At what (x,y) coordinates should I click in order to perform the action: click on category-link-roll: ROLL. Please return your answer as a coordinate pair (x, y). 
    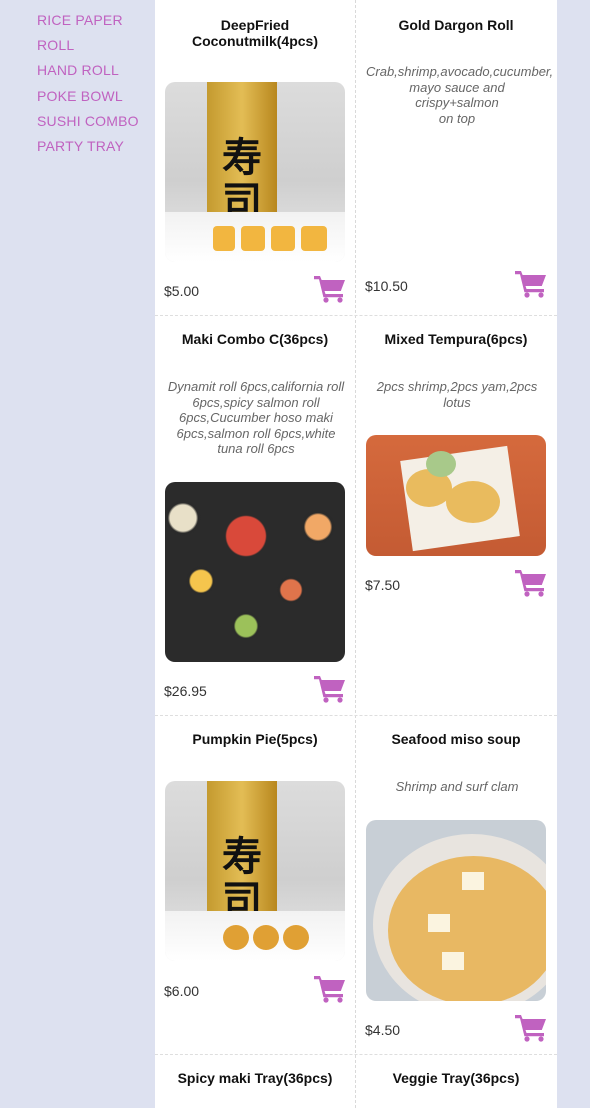
    Looking at the image, I should click on (55, 45).